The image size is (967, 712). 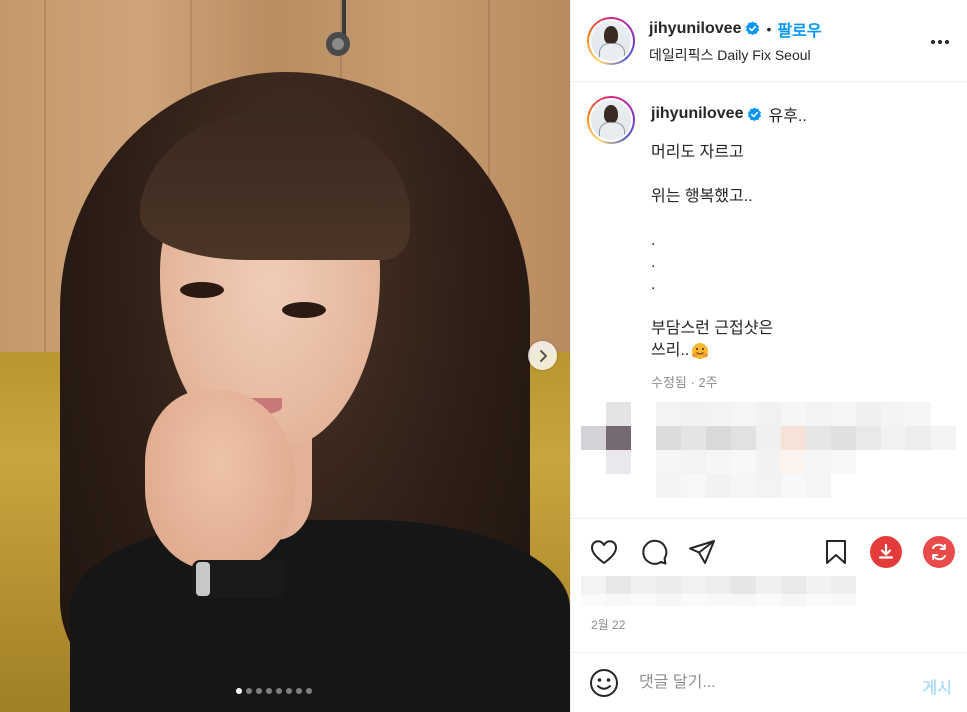 What do you see at coordinates (700, 351) in the screenshot?
I see `hugging-face-icon` at bounding box center [700, 351].